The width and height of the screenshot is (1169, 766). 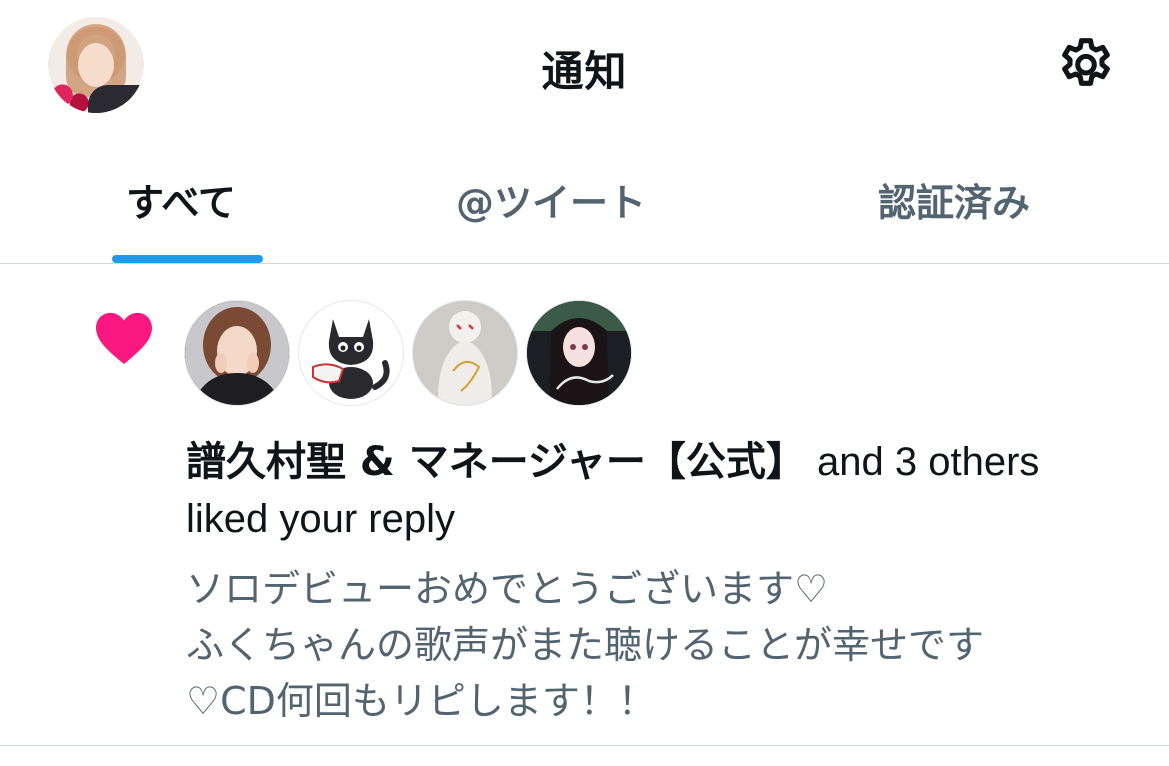 I want to click on others-count: and 3 others, so click(x=922, y=462).